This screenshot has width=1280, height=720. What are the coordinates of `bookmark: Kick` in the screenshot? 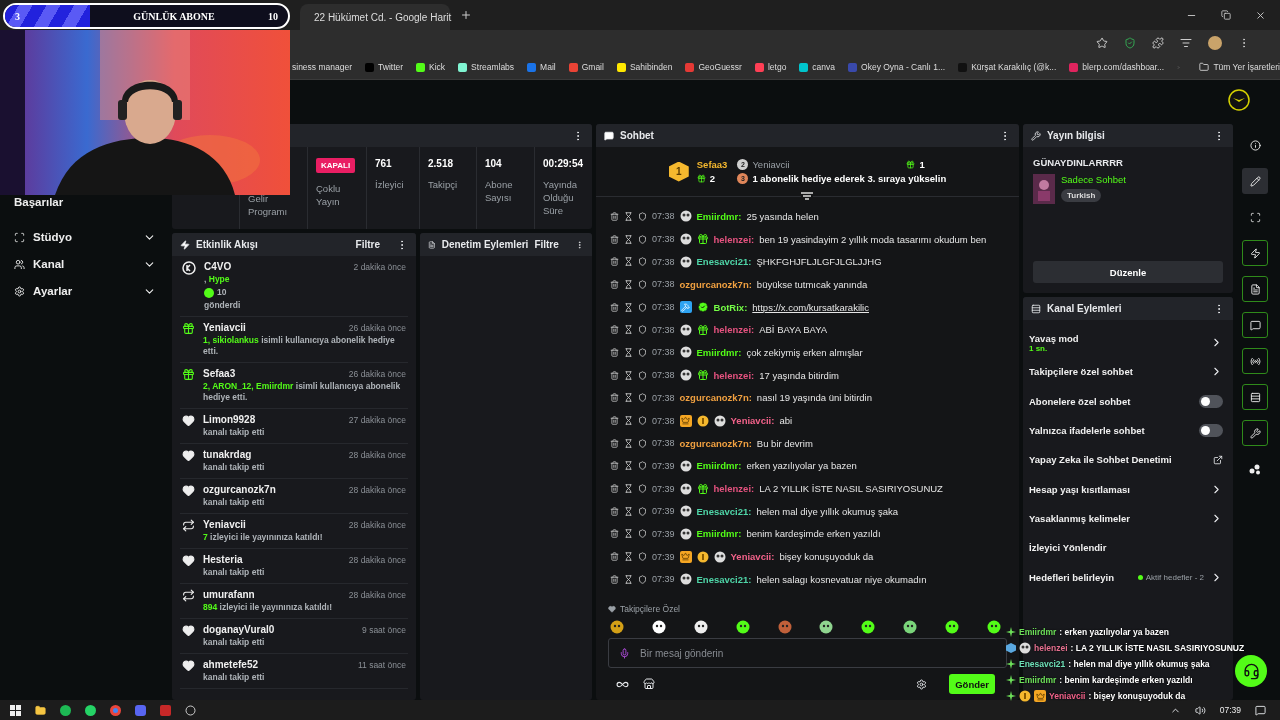 It's located at (431, 67).